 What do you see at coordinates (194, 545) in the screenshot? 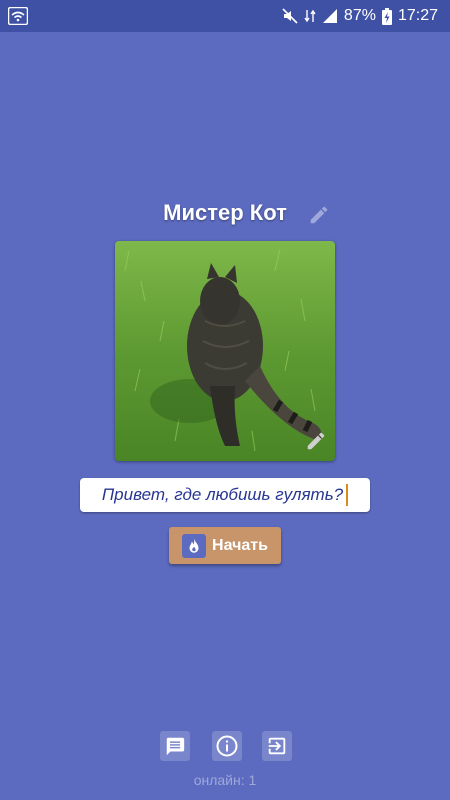
I see `fire-icon` at bounding box center [194, 545].